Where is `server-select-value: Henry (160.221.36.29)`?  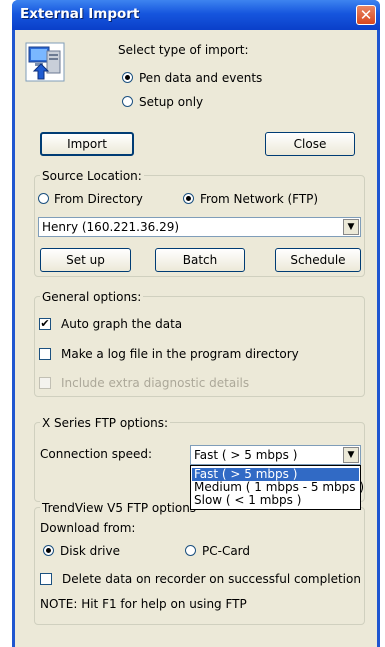
server-select-value: Henry (160.221.36.29) is located at coordinates (111, 227).